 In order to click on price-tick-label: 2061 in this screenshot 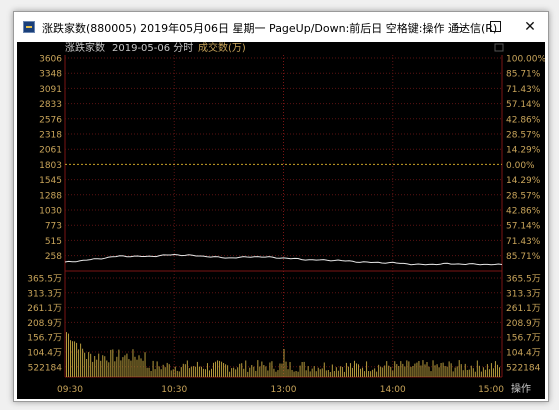, I will do `click(50, 151)`.